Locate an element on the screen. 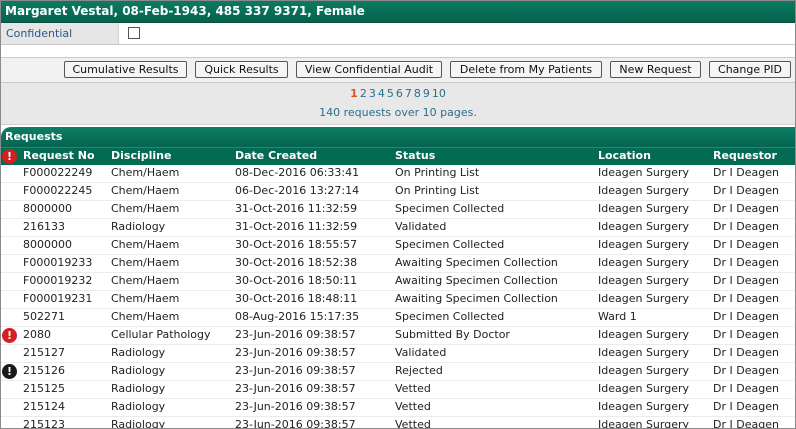  quick-results-button: Quick Results is located at coordinates (241, 69).